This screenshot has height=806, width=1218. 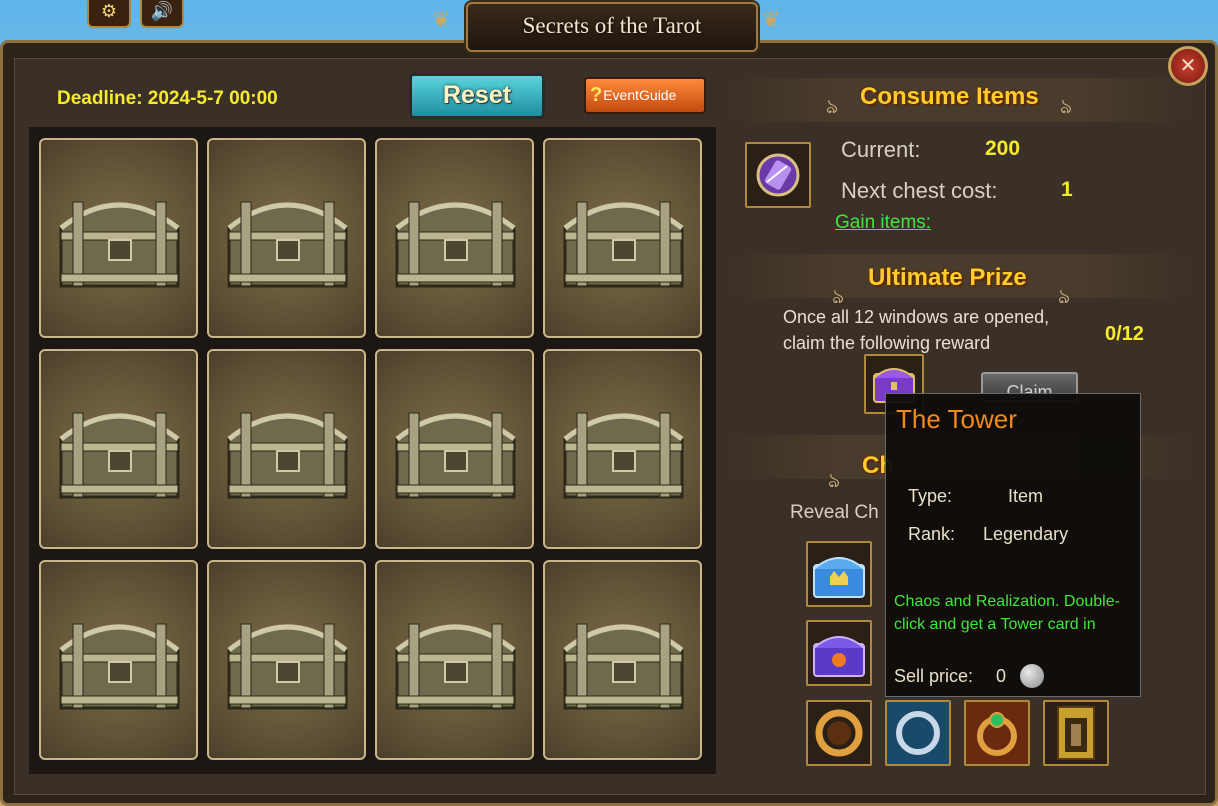 I want to click on event-guide-label: EventGuide, so click(x=640, y=95).